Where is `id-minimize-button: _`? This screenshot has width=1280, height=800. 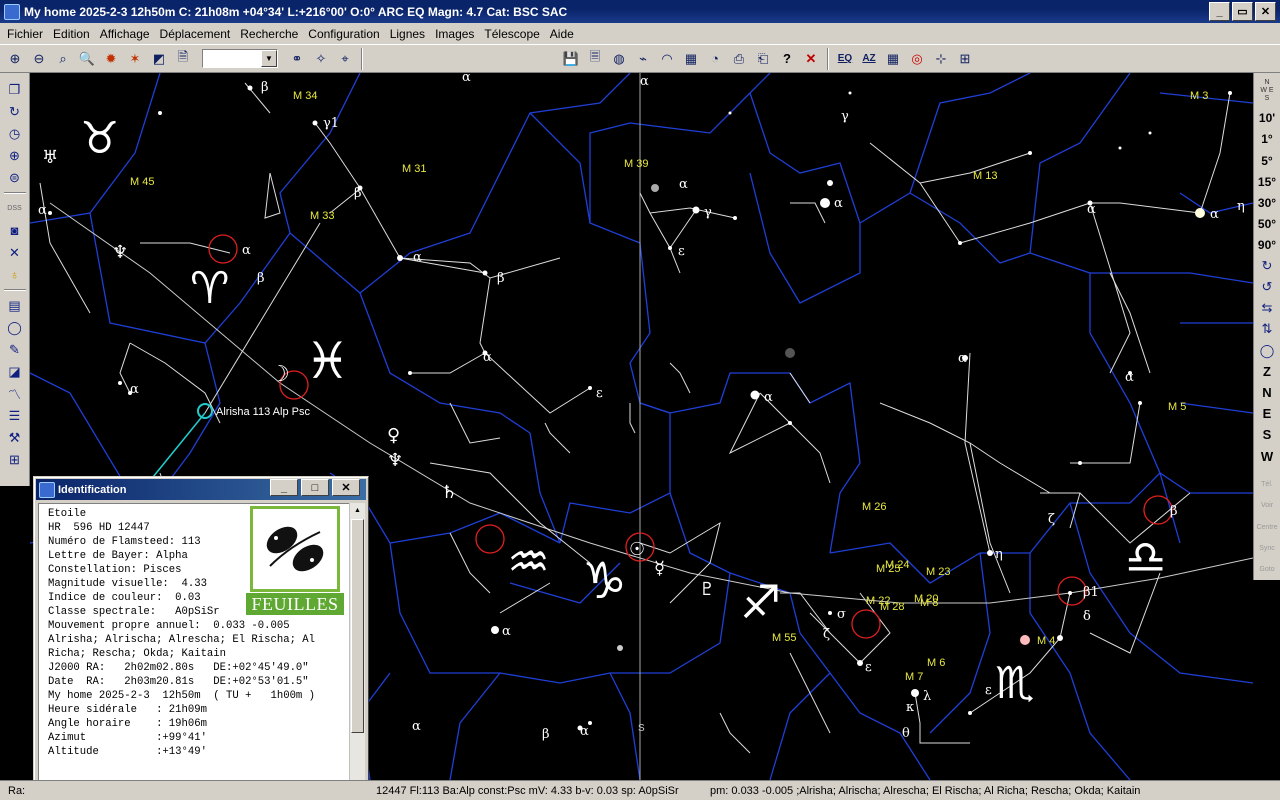
id-minimize-button: _ is located at coordinates (284, 487).